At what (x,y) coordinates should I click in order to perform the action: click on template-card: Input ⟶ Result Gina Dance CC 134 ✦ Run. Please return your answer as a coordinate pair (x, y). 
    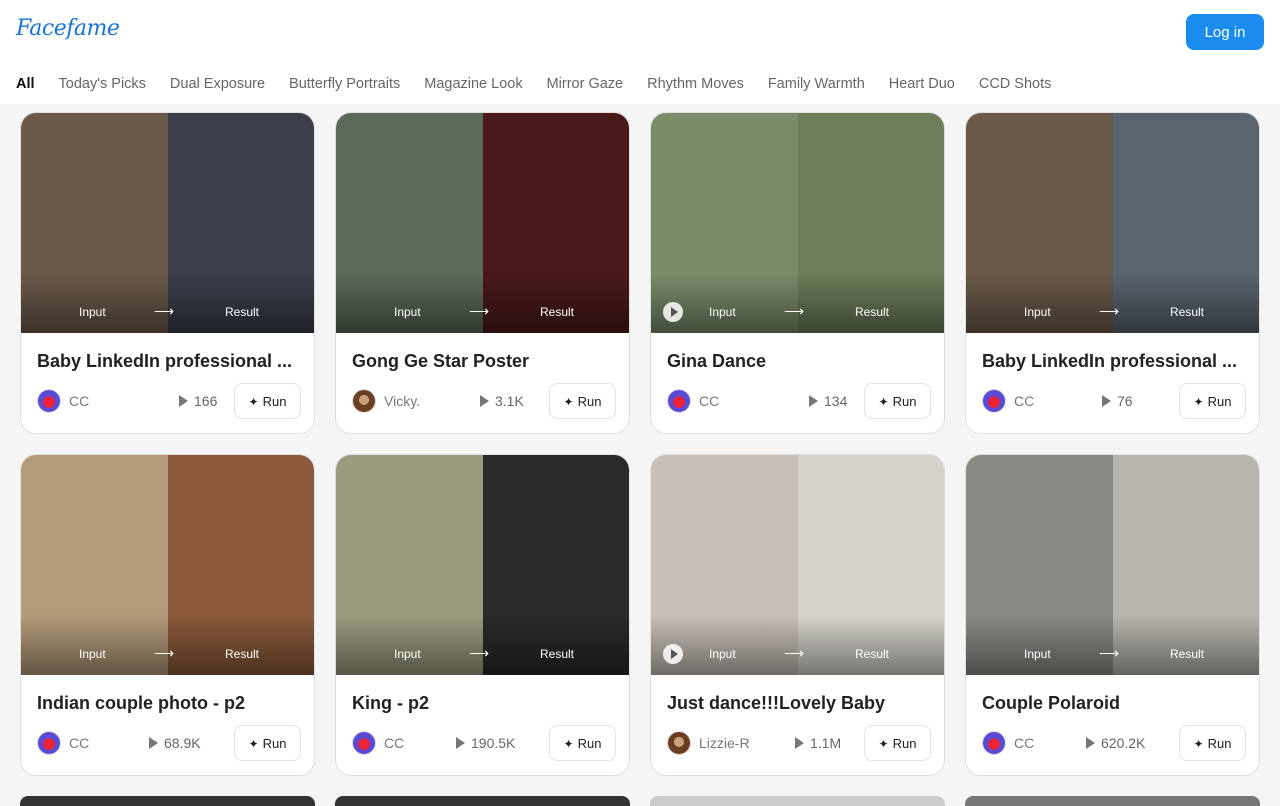
    Looking at the image, I should click on (797, 273).